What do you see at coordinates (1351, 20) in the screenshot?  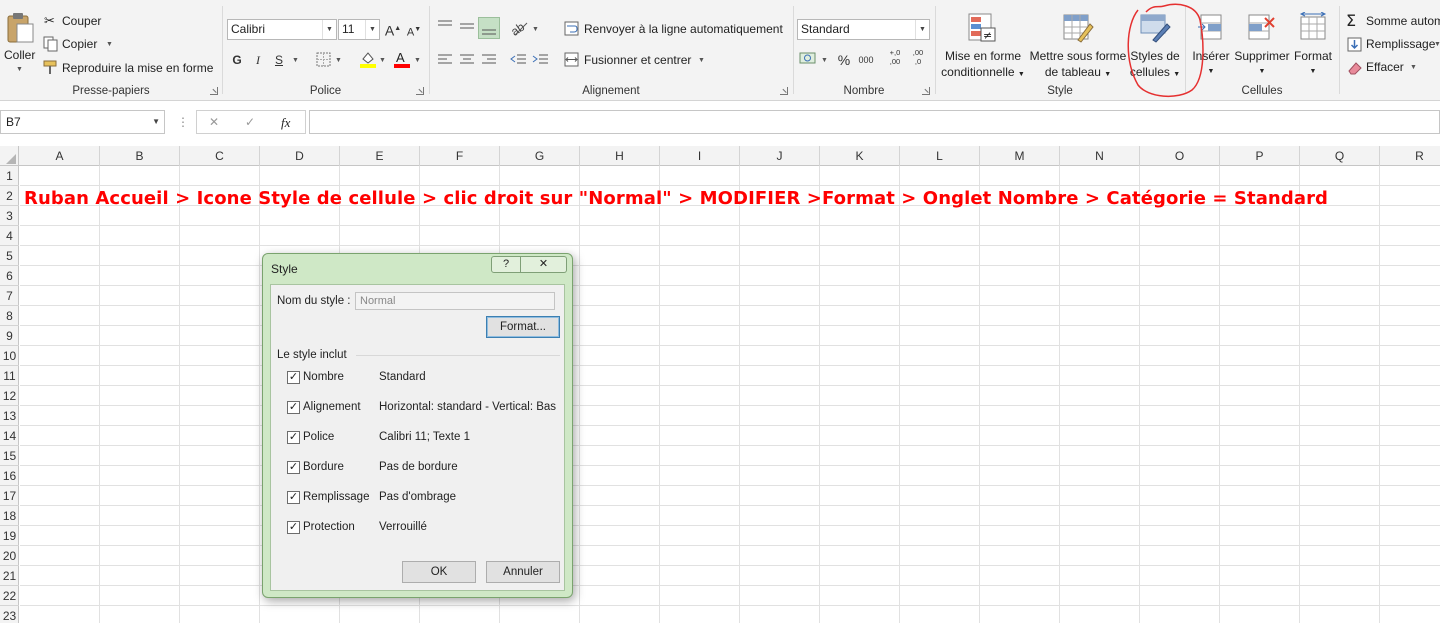 I see `autosum-icon: Σ` at bounding box center [1351, 20].